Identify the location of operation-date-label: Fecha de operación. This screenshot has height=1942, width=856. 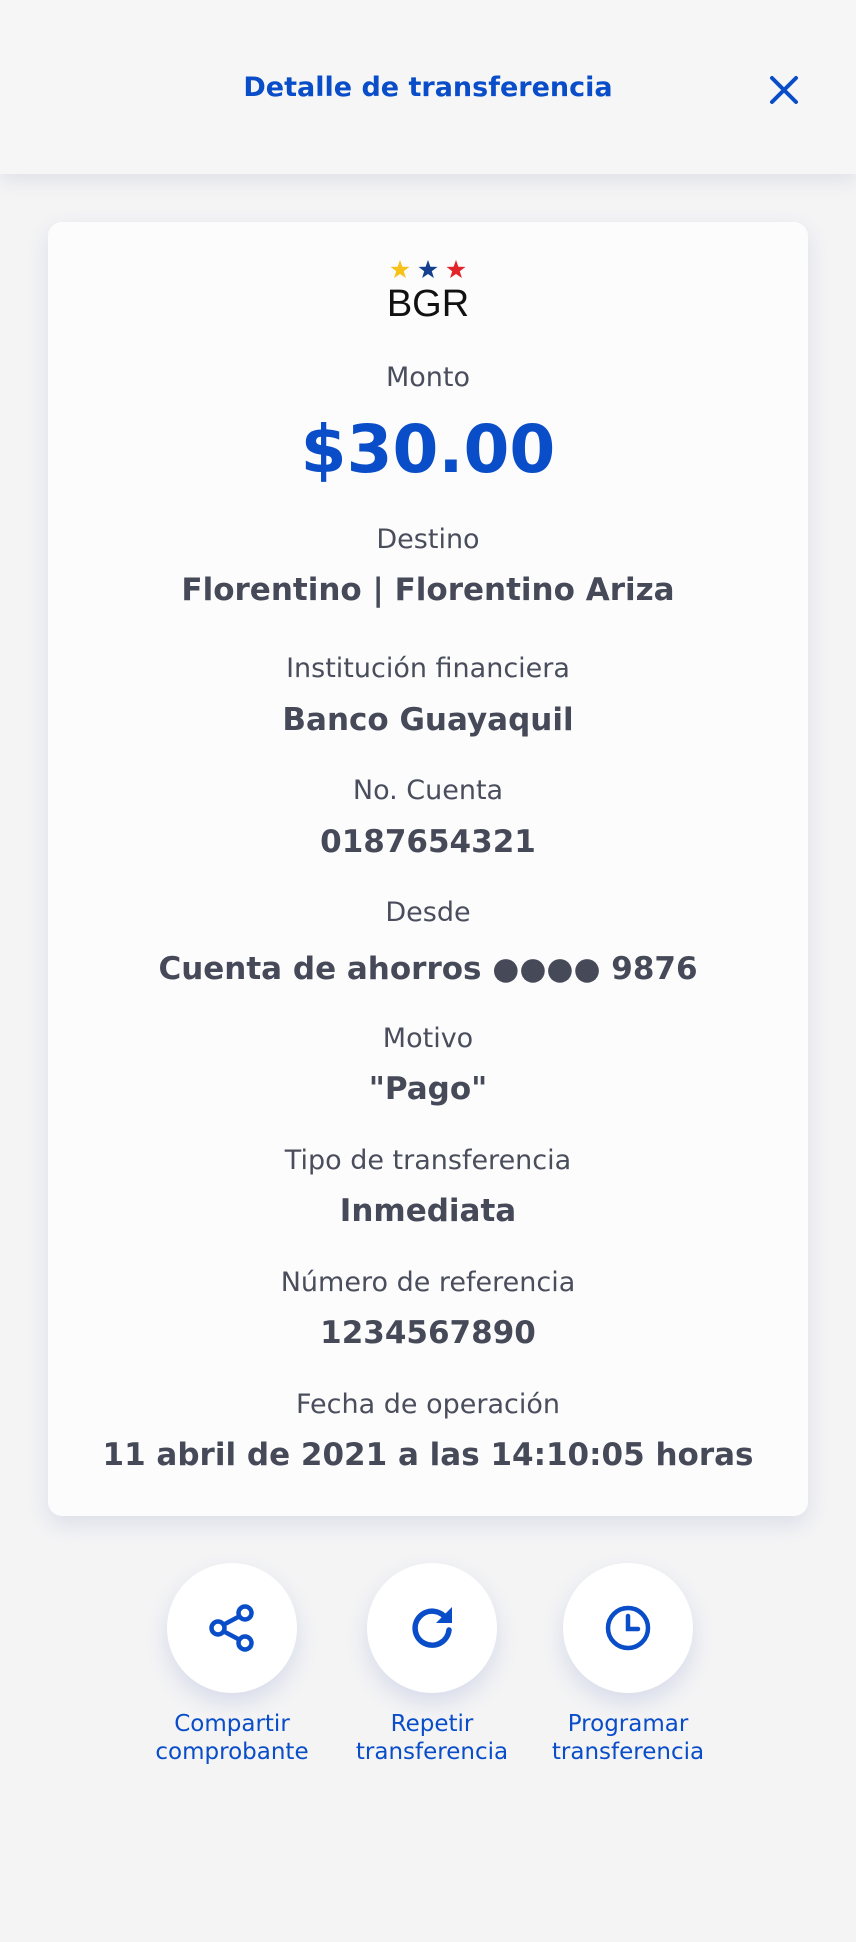
(428, 1404).